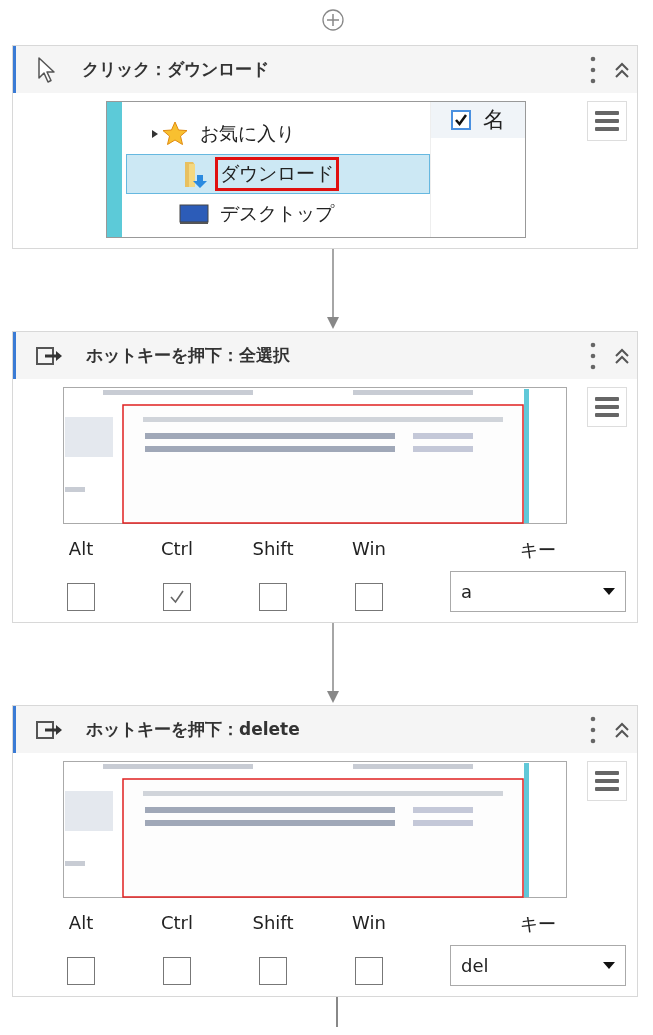  What do you see at coordinates (332, 20) in the screenshot?
I see `add-icon` at bounding box center [332, 20].